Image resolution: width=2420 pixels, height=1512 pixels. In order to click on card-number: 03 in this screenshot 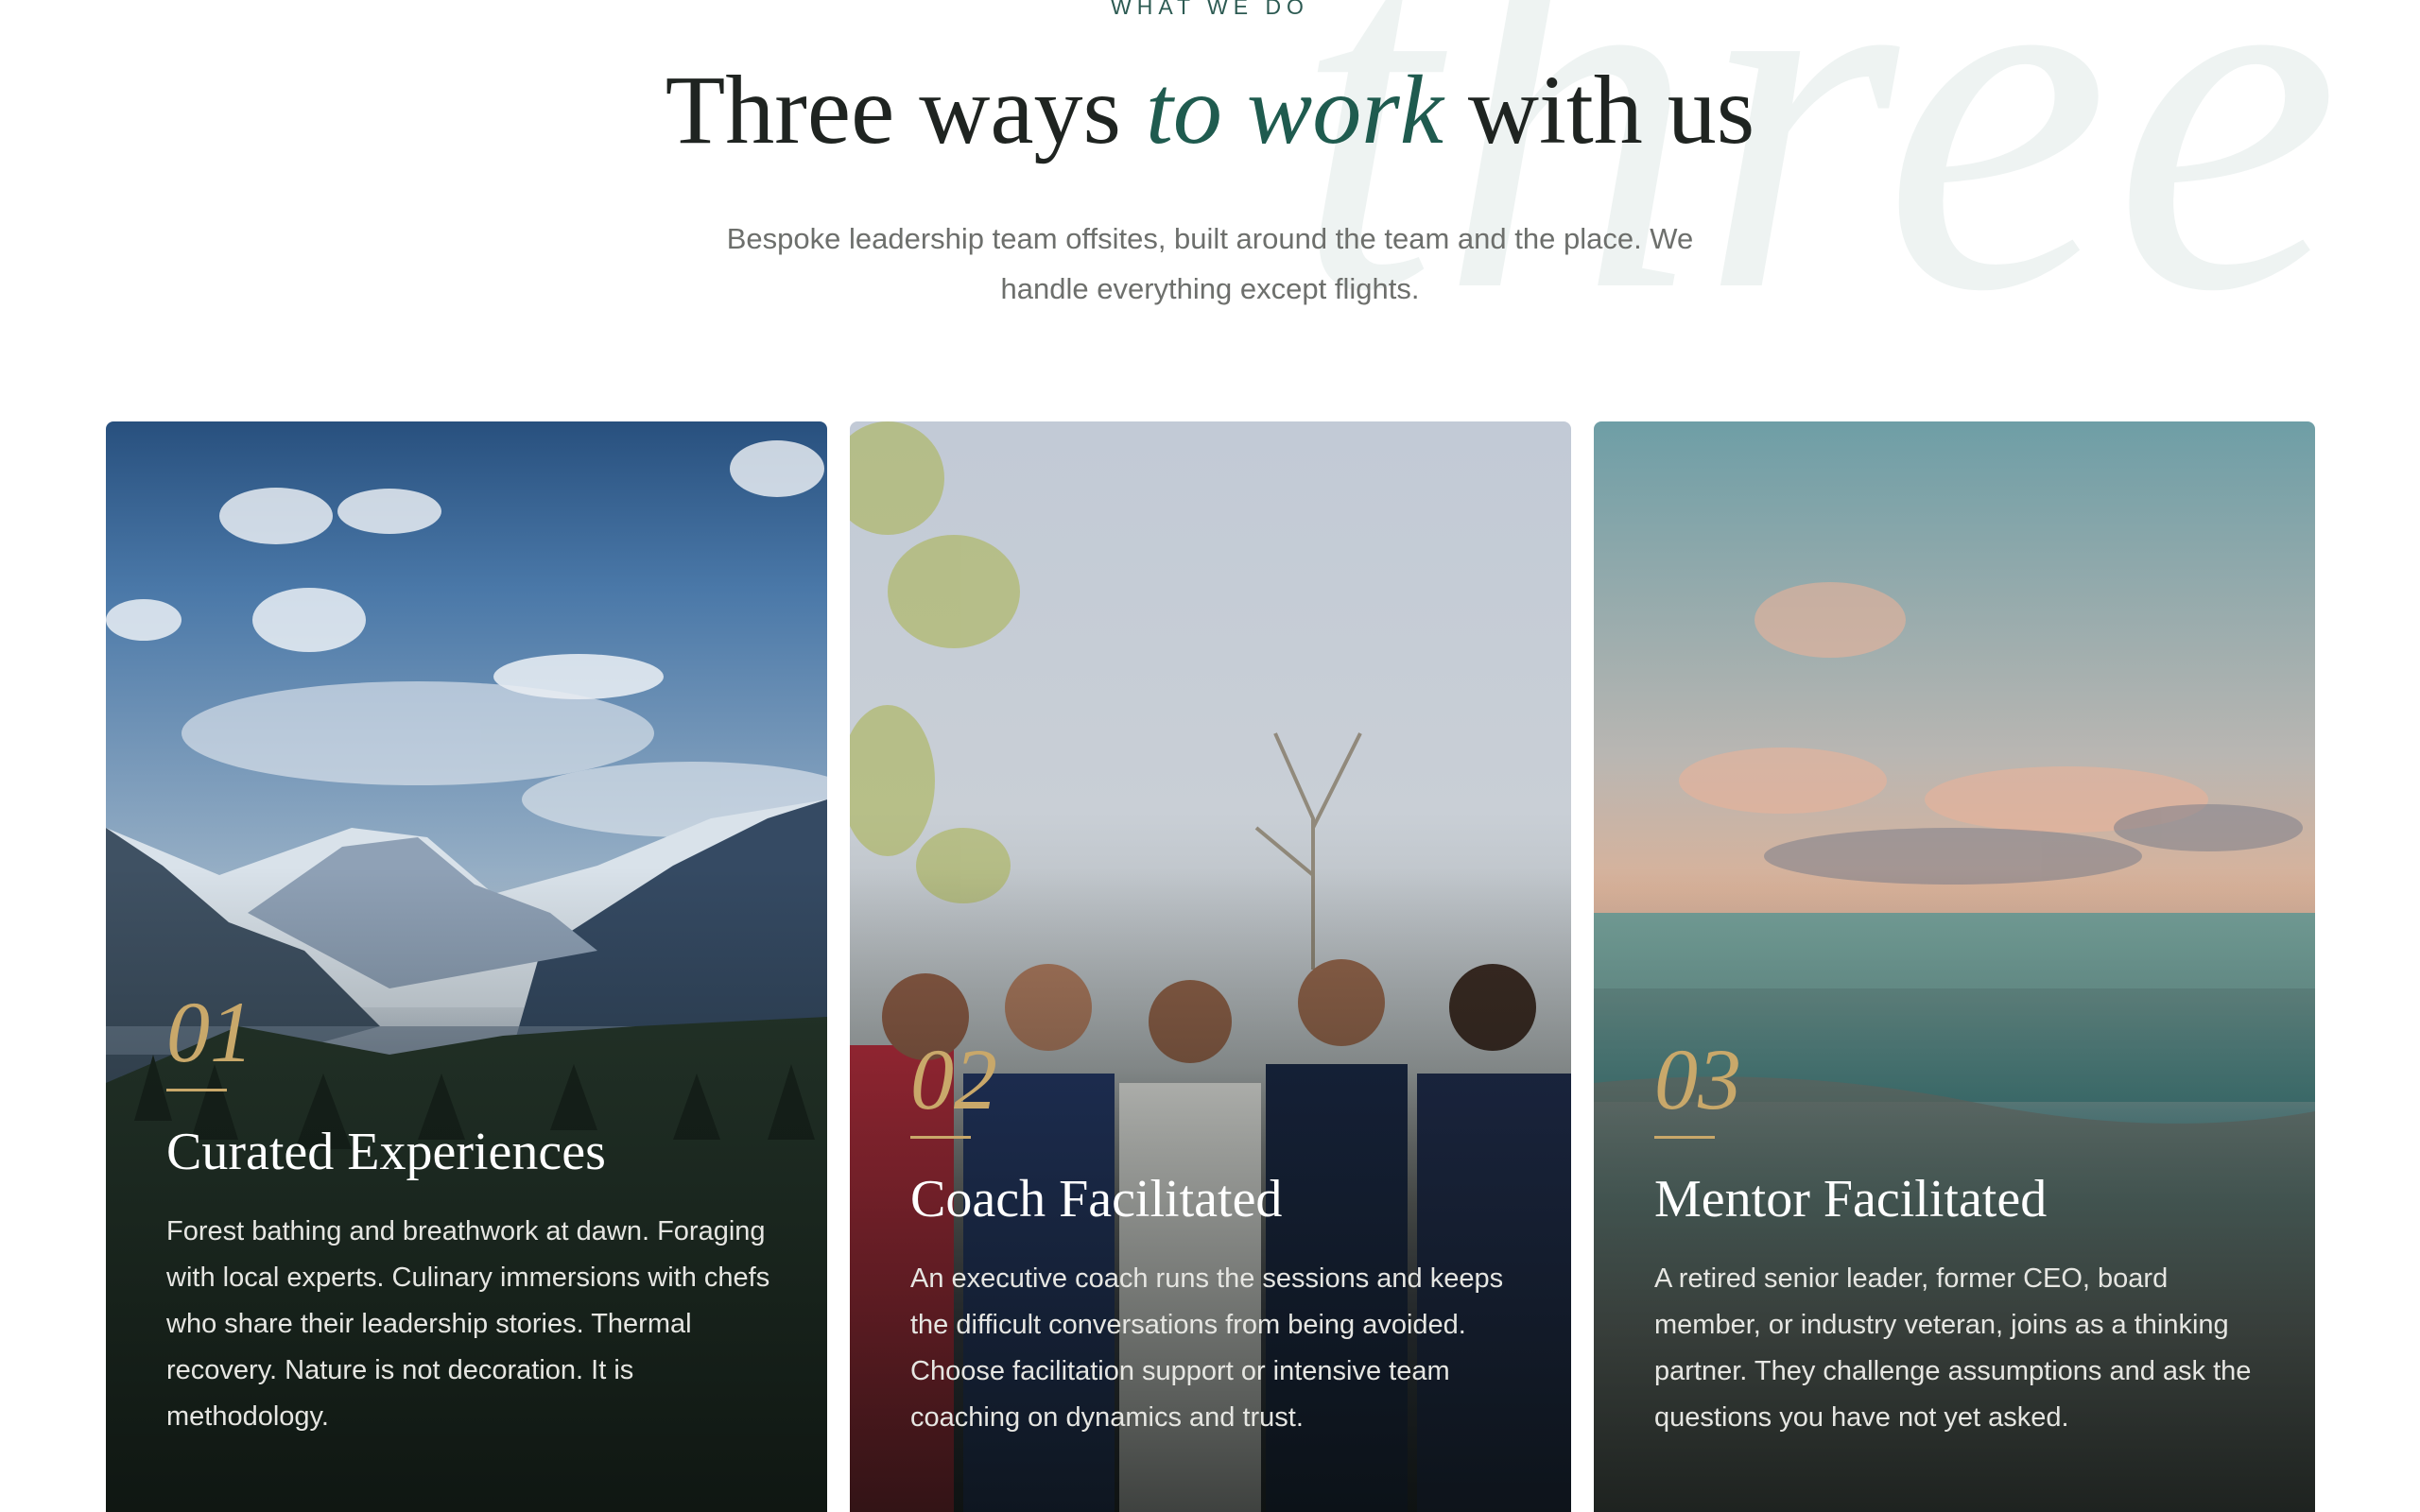, I will do `click(1697, 1079)`.